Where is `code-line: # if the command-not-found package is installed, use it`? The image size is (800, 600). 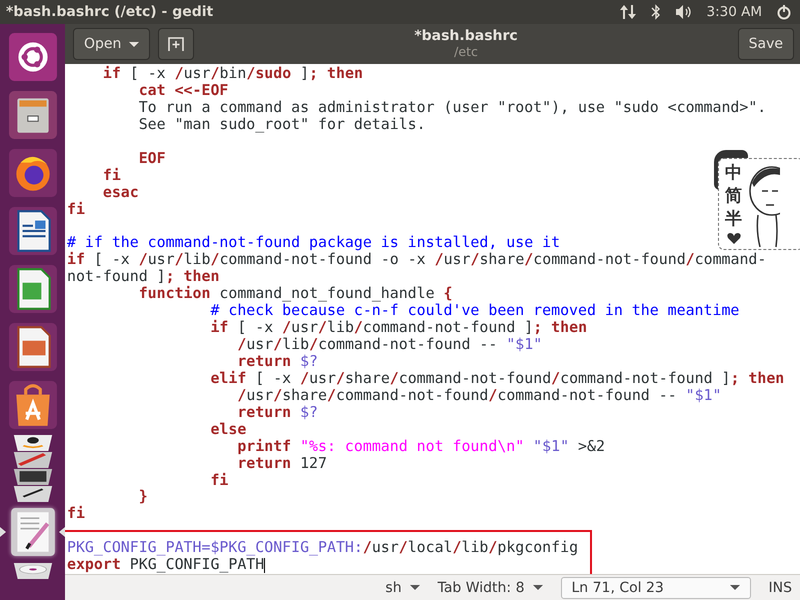
code-line: # if the command-not-found package is installed, use it is located at coordinates (313, 242).